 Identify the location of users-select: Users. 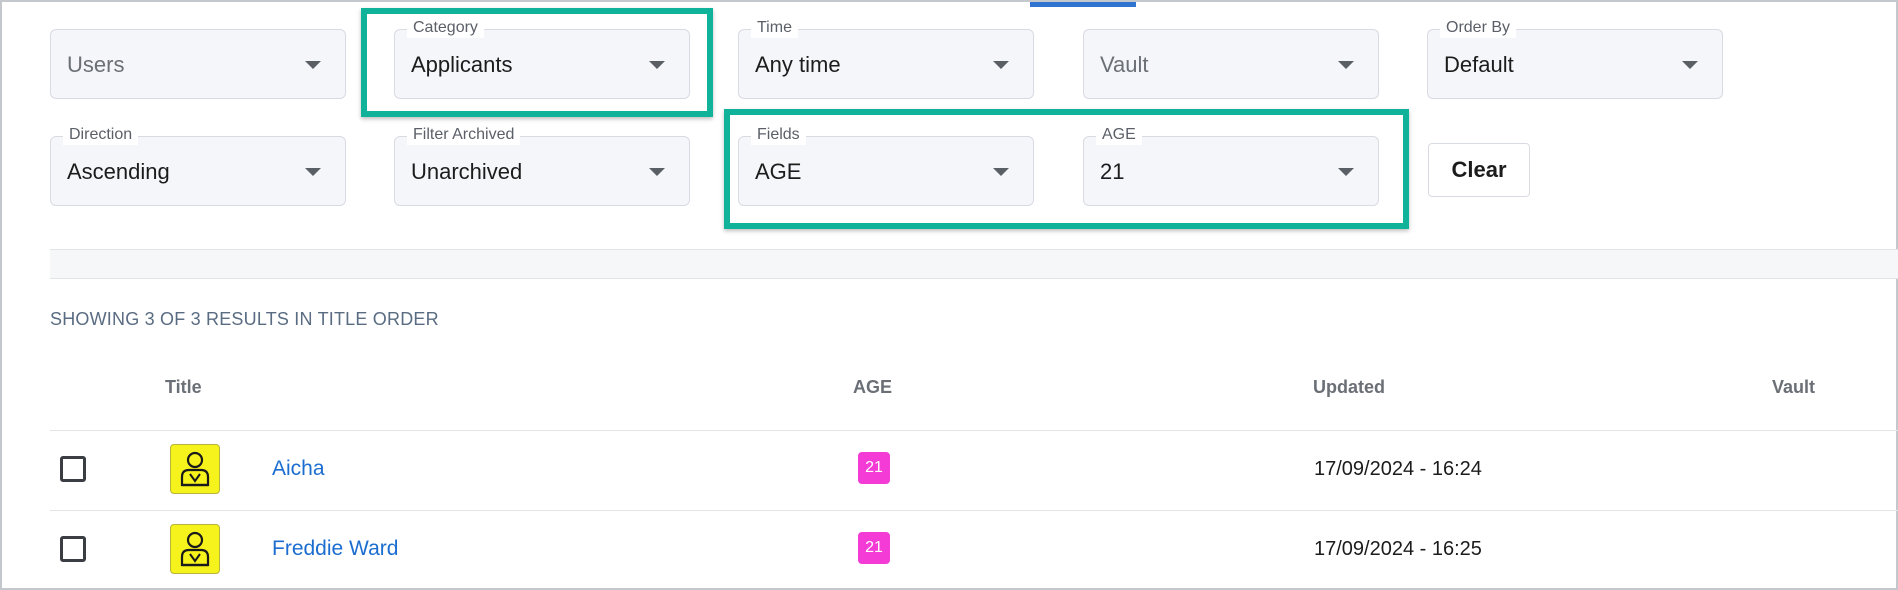
(198, 64).